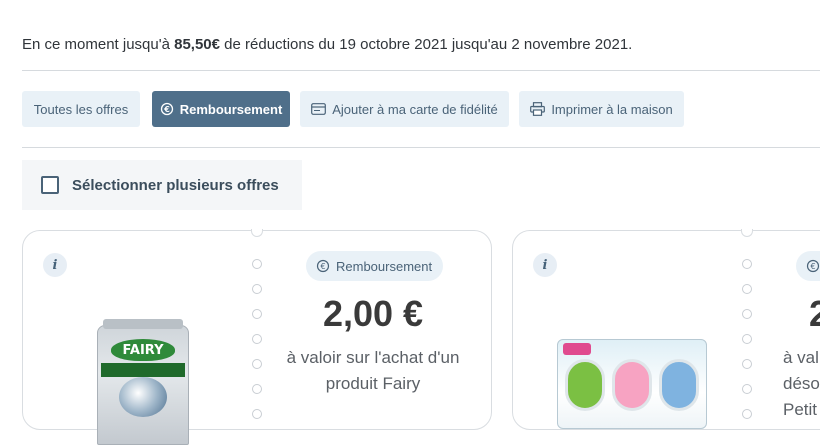 Image resolution: width=820 pixels, height=445 pixels. I want to click on offer-description-line: à valoir sur l'achat d'un, so click(373, 357).